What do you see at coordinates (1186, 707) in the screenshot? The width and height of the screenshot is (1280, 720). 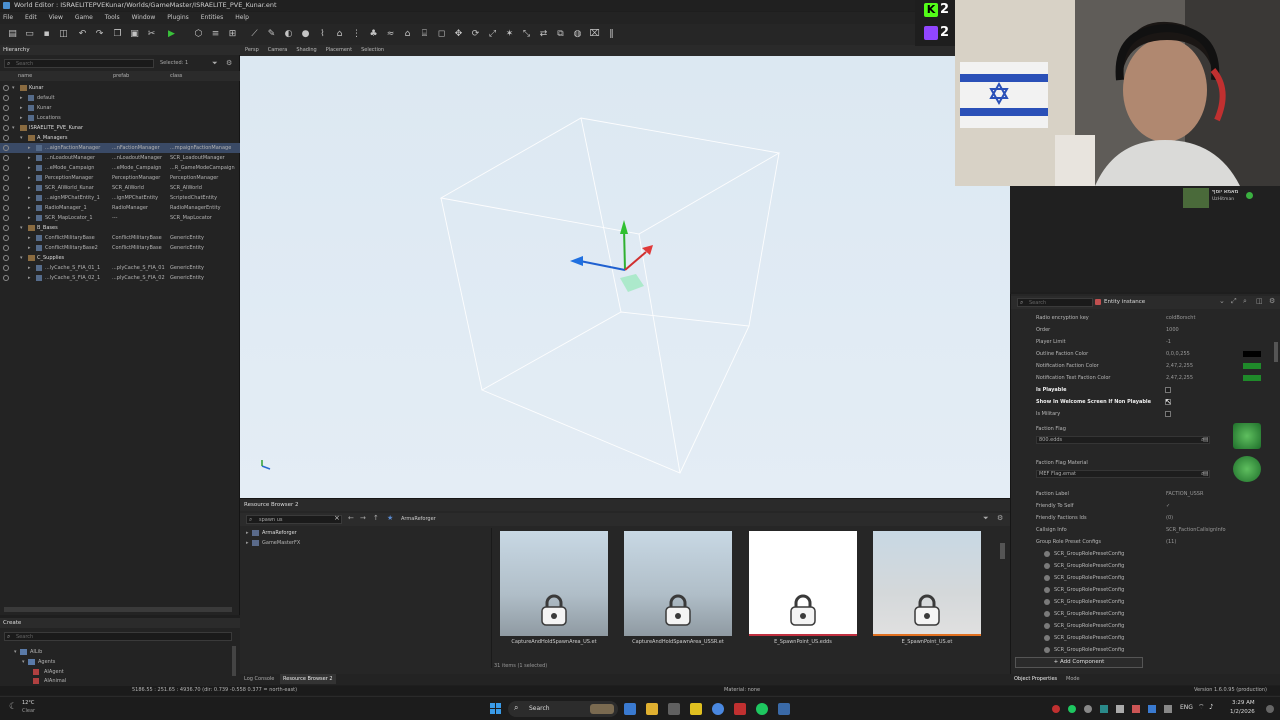 I see `language-indicator: ENG` at bounding box center [1186, 707].